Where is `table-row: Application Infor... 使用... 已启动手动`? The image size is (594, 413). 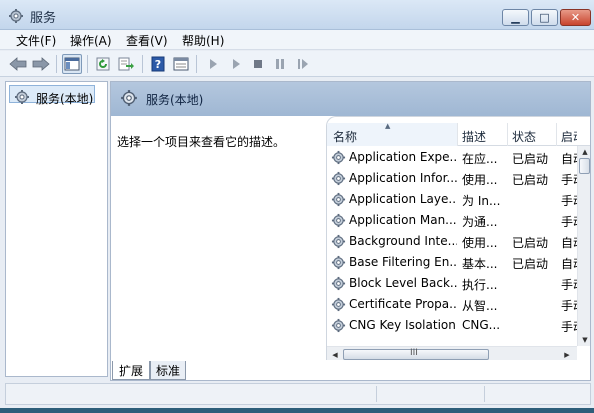 table-row: Application Infor... 使用... 已启动手动 is located at coordinates (452, 178).